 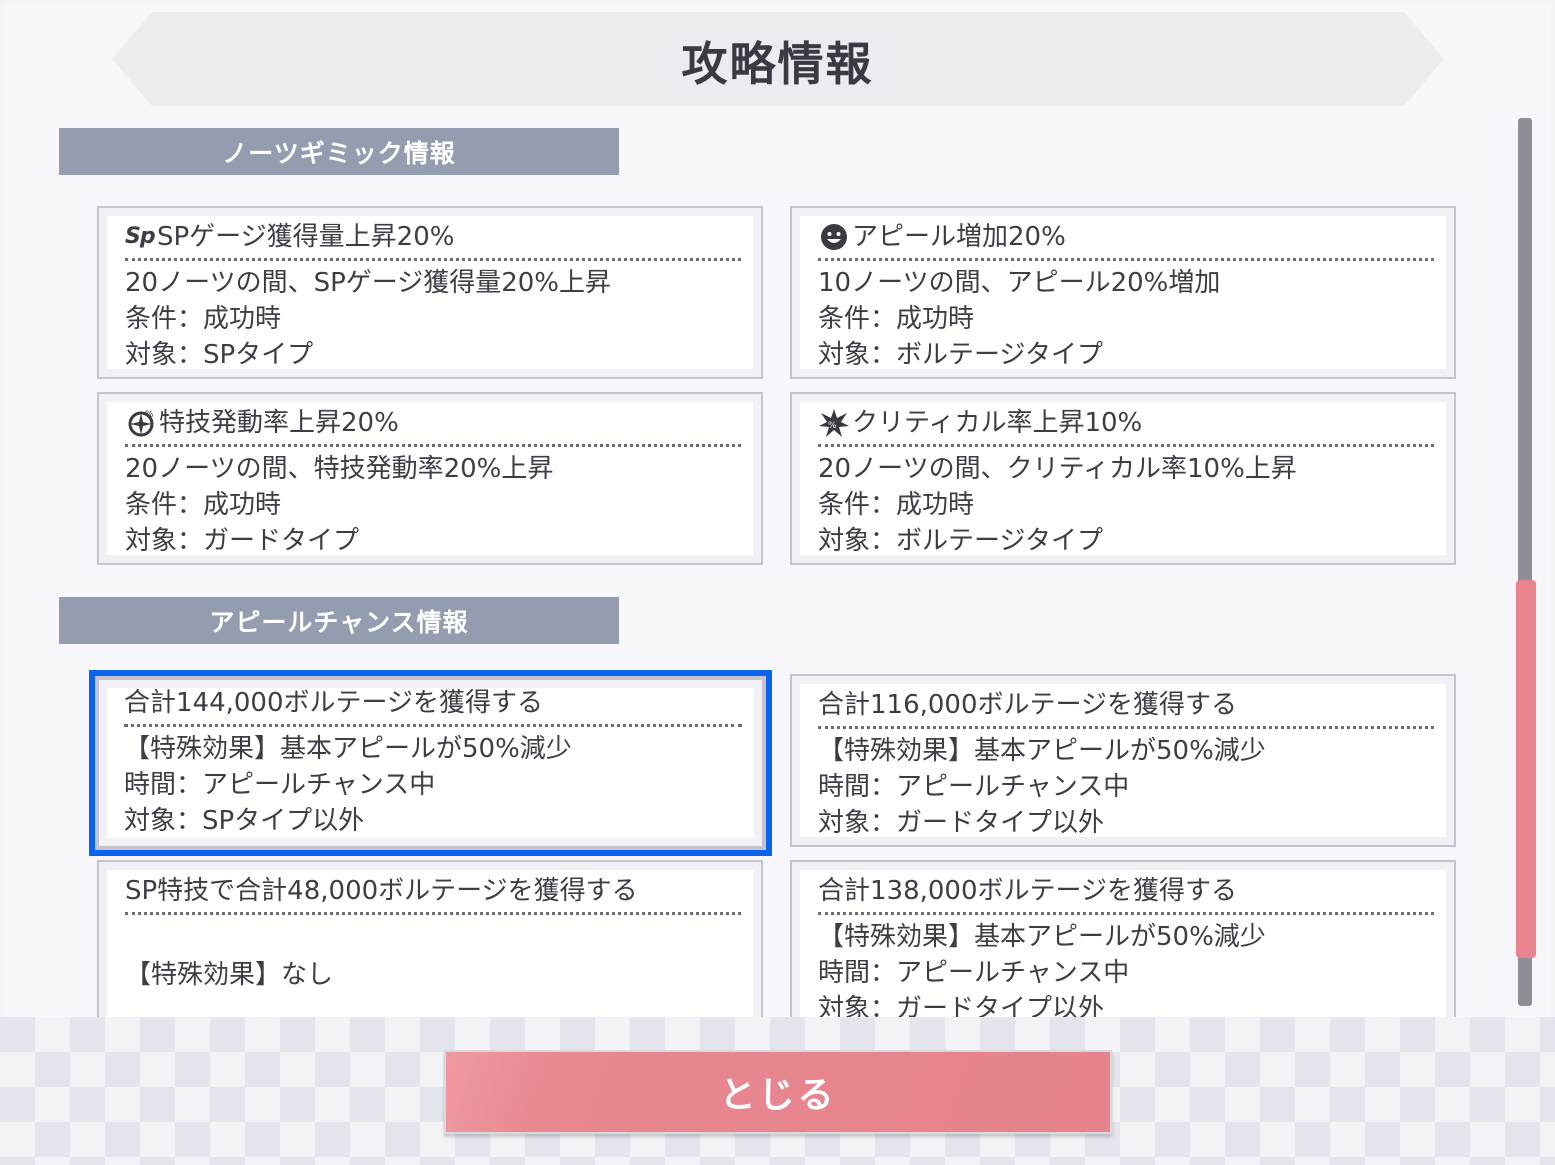 I want to click on card-description: 【特殊効果】なし, so click(x=229, y=975).